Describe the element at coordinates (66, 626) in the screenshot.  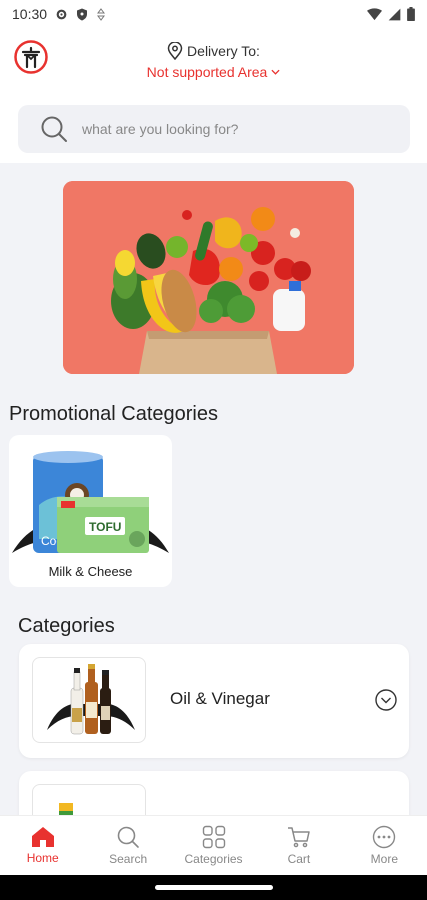
I see `categories-title: Categories` at that location.